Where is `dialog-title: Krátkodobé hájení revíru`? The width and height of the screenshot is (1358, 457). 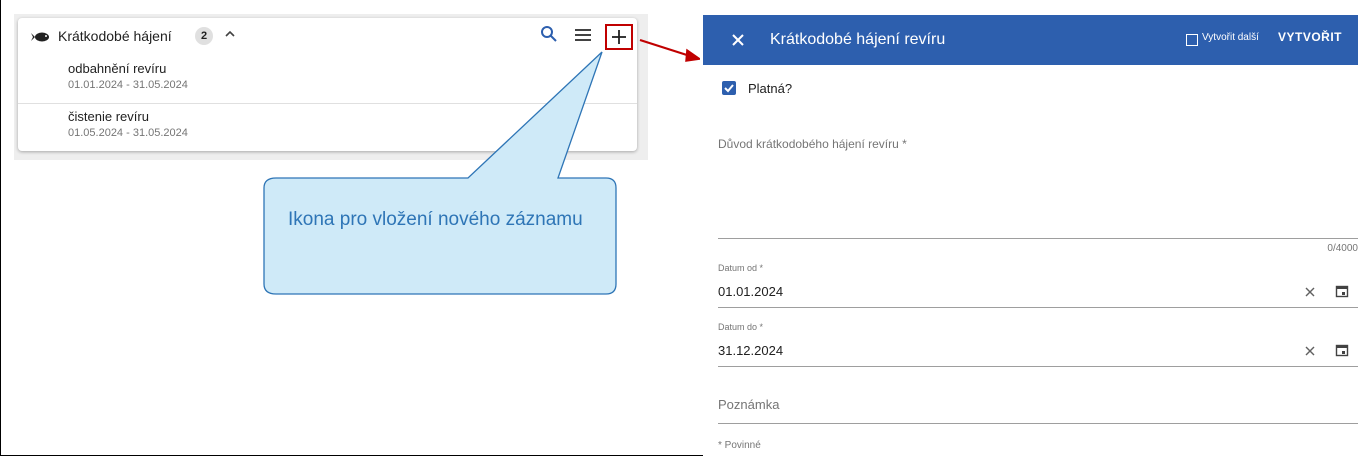
dialog-title: Krátkodobé hájení revíru is located at coordinates (858, 39).